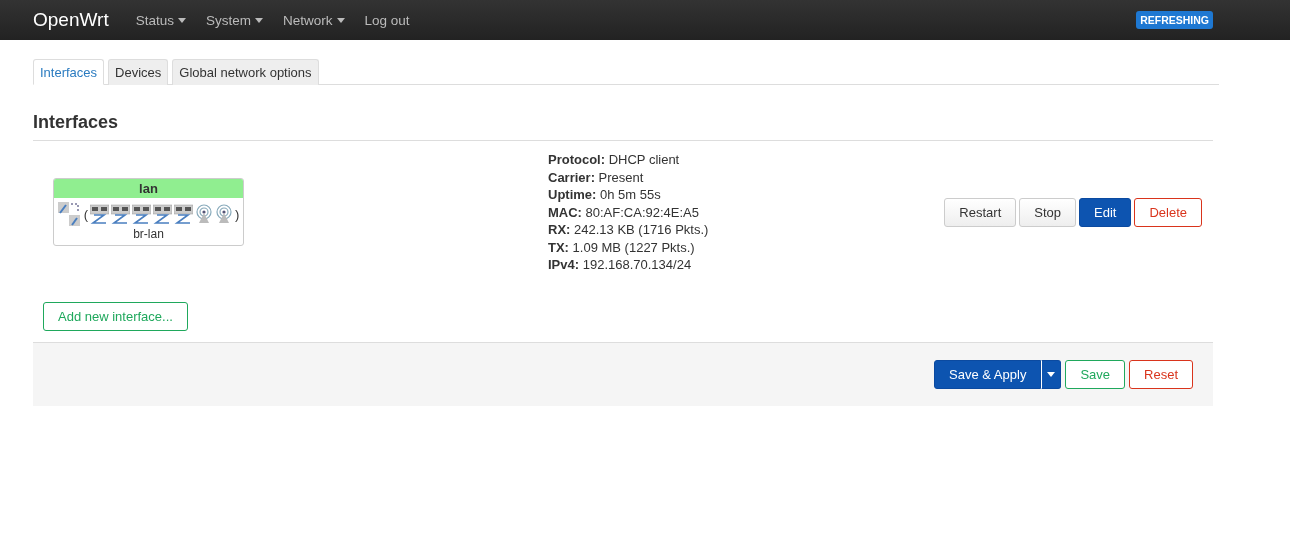 This screenshot has width=1290, height=548. Describe the element at coordinates (623, 126) in the screenshot. I see `section-title: Interfaces` at that location.